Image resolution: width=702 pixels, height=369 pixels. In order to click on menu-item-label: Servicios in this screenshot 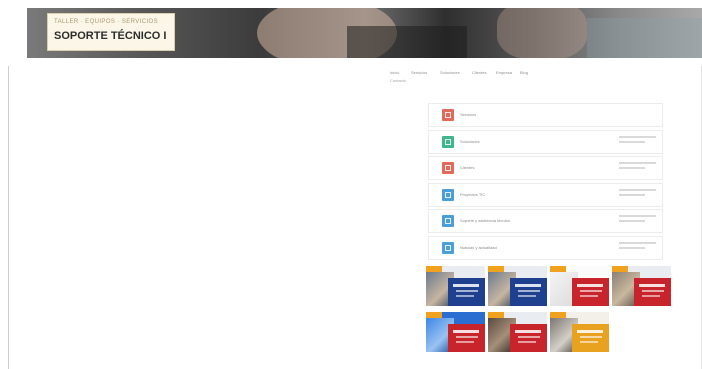, I will do `click(468, 114)`.